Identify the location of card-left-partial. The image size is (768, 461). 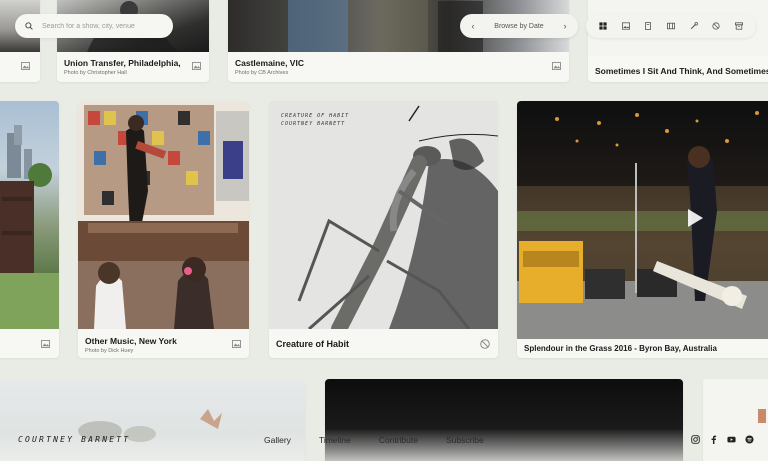
(29, 229).